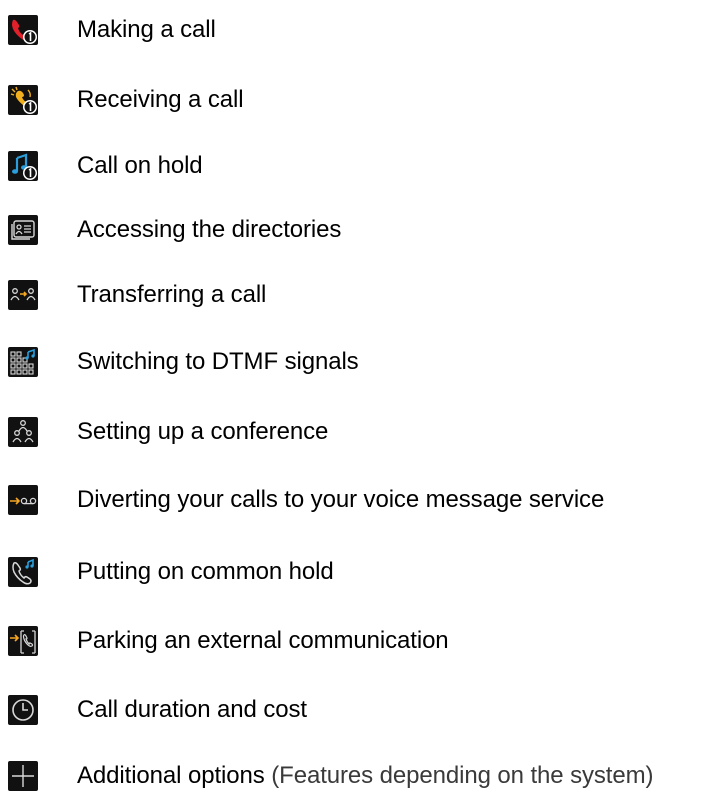 Image resolution: width=726 pixels, height=796 pixels. Describe the element at coordinates (23, 100) in the screenshot. I see `ringing-phone-badge-icon` at that location.